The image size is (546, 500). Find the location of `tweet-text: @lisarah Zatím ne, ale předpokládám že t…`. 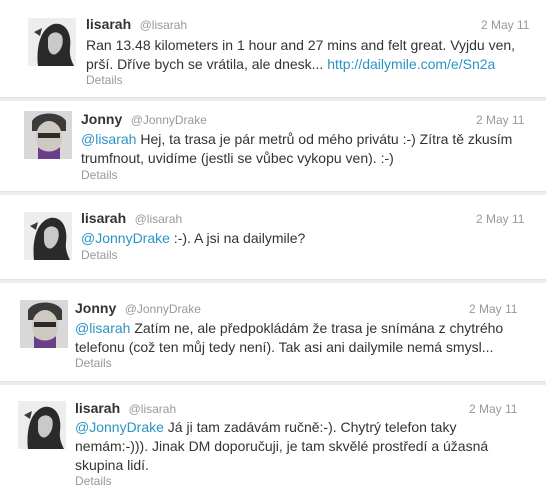

tweet-text: @lisarah Zatím ne, ale předpokládám že t… is located at coordinates (297, 338).